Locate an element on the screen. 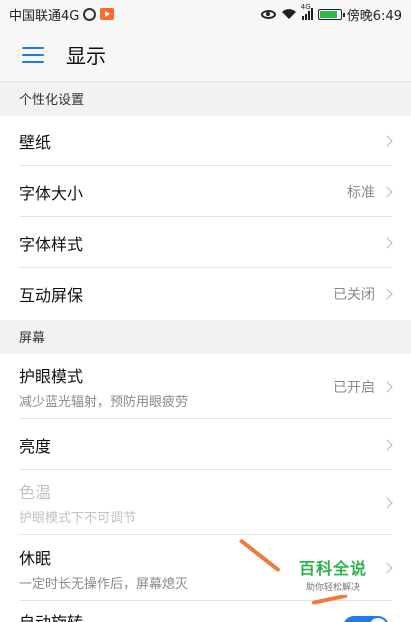 This screenshot has height=622, width=411. setting-wallpaper: 壁纸 is located at coordinates (205, 141).